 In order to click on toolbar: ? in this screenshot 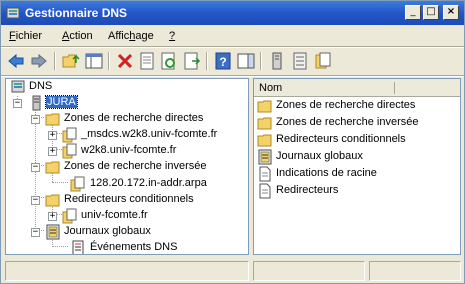, I will do `click(232, 61)`.